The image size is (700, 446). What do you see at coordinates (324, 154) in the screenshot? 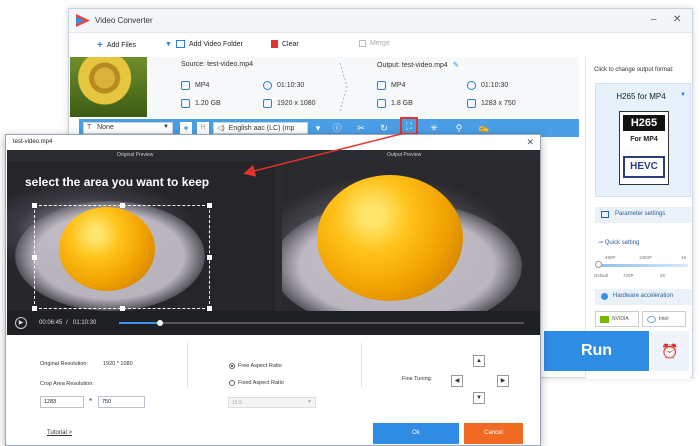
I see `annotation-arrow-icon` at bounding box center [324, 154].